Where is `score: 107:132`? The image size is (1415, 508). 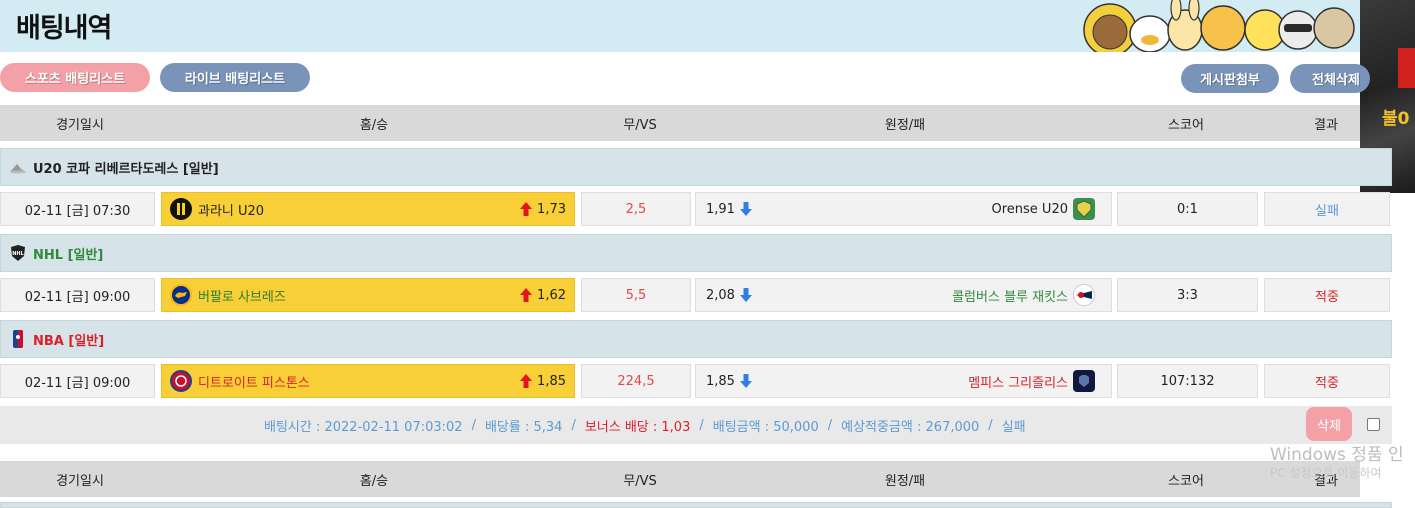 score: 107:132 is located at coordinates (1187, 381).